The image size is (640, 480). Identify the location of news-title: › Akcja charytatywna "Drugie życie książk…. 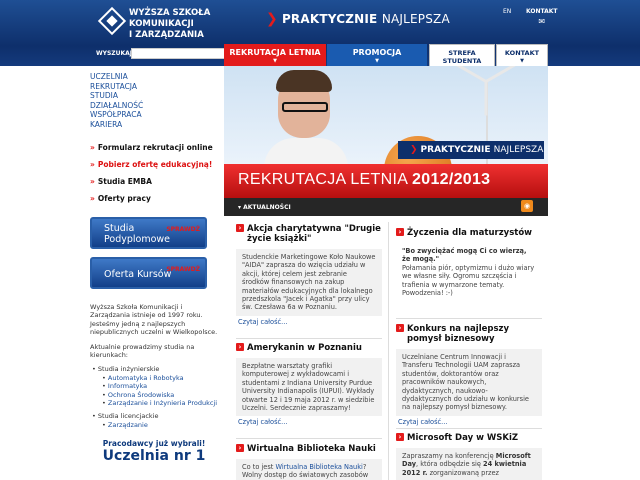
(309, 234).